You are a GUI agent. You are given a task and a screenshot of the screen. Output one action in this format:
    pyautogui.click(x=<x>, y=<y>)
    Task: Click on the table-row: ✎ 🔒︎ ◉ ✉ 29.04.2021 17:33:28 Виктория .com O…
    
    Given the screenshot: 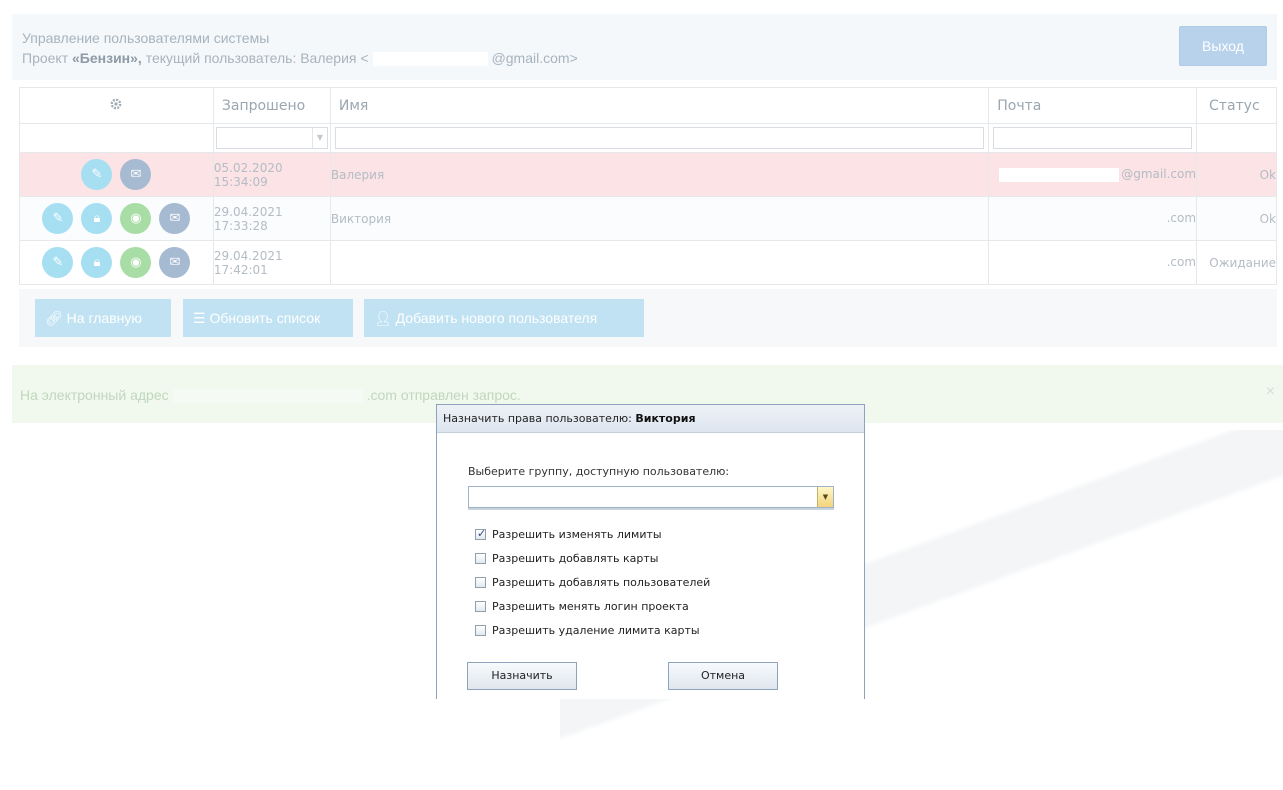 What is the action you would take?
    pyautogui.click(x=648, y=218)
    